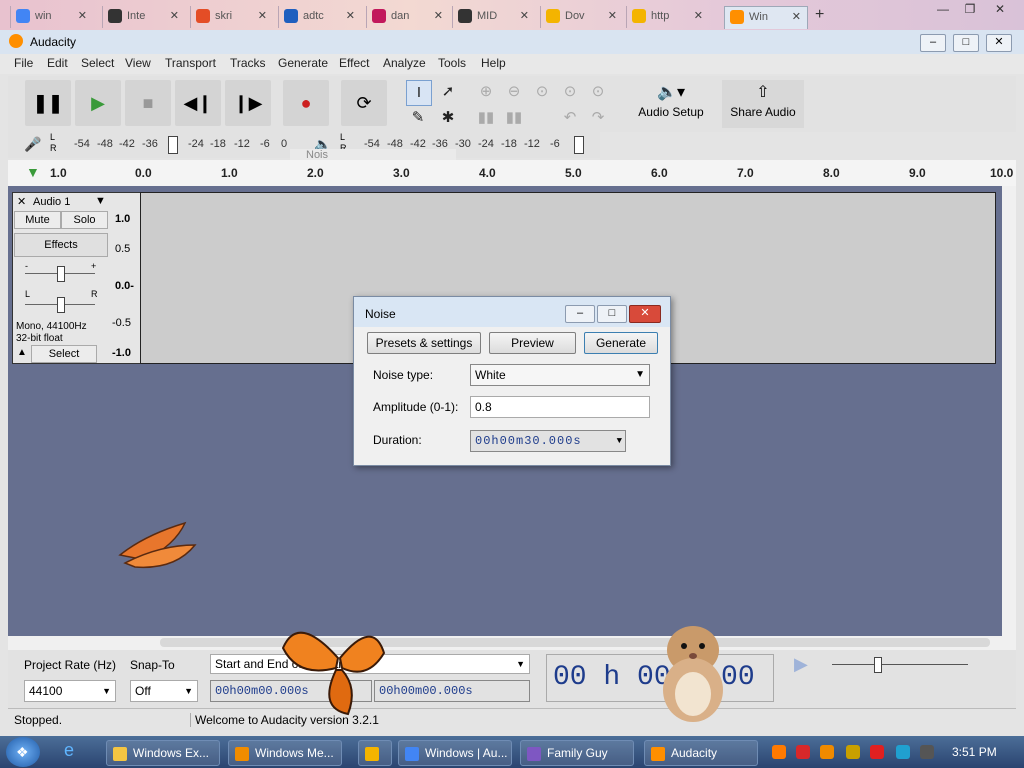 This screenshot has height=768, width=1024. What do you see at coordinates (61, 245) in the screenshot?
I see `effects-button: Effects` at bounding box center [61, 245].